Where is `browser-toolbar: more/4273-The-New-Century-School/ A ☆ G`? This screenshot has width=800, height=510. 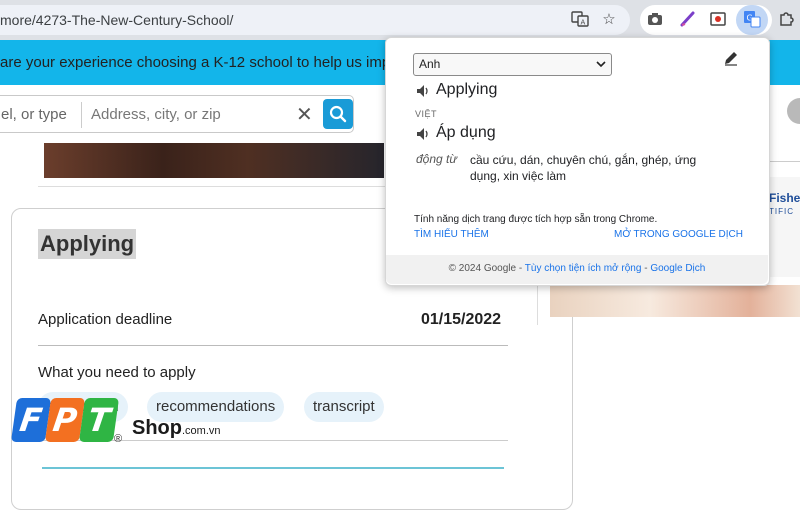
browser-toolbar: more/4273-The-New-Century-School/ A ☆ G is located at coordinates (400, 20).